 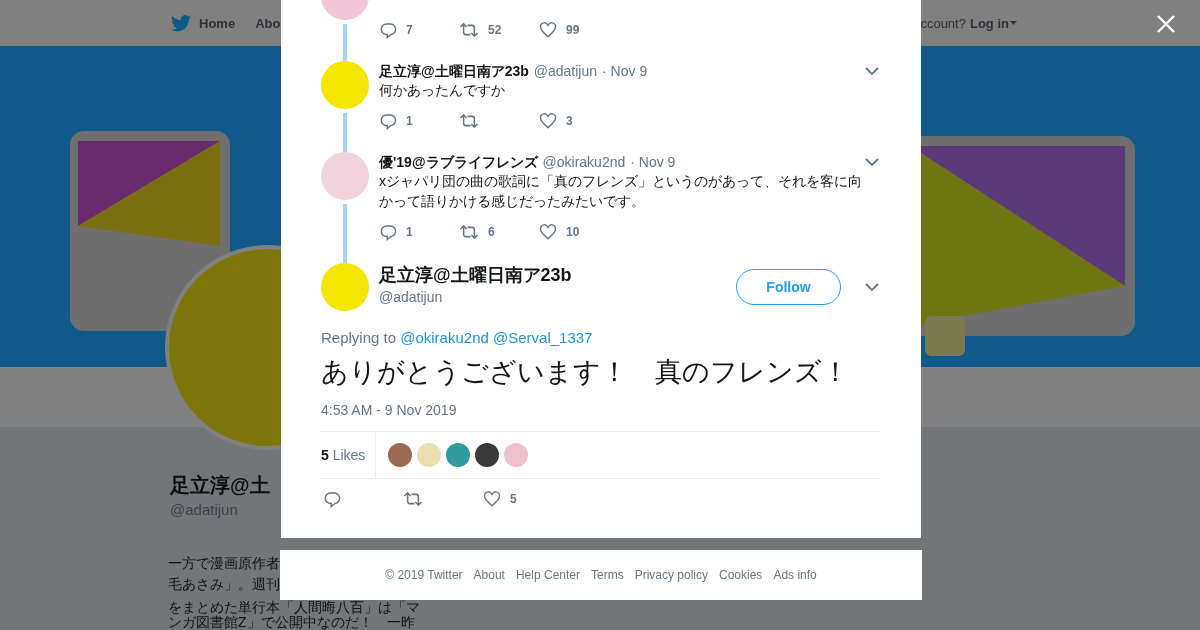 I want to click on replying-to-text: Replying to @okiraku2nd @Serval_1337, so click(x=457, y=338).